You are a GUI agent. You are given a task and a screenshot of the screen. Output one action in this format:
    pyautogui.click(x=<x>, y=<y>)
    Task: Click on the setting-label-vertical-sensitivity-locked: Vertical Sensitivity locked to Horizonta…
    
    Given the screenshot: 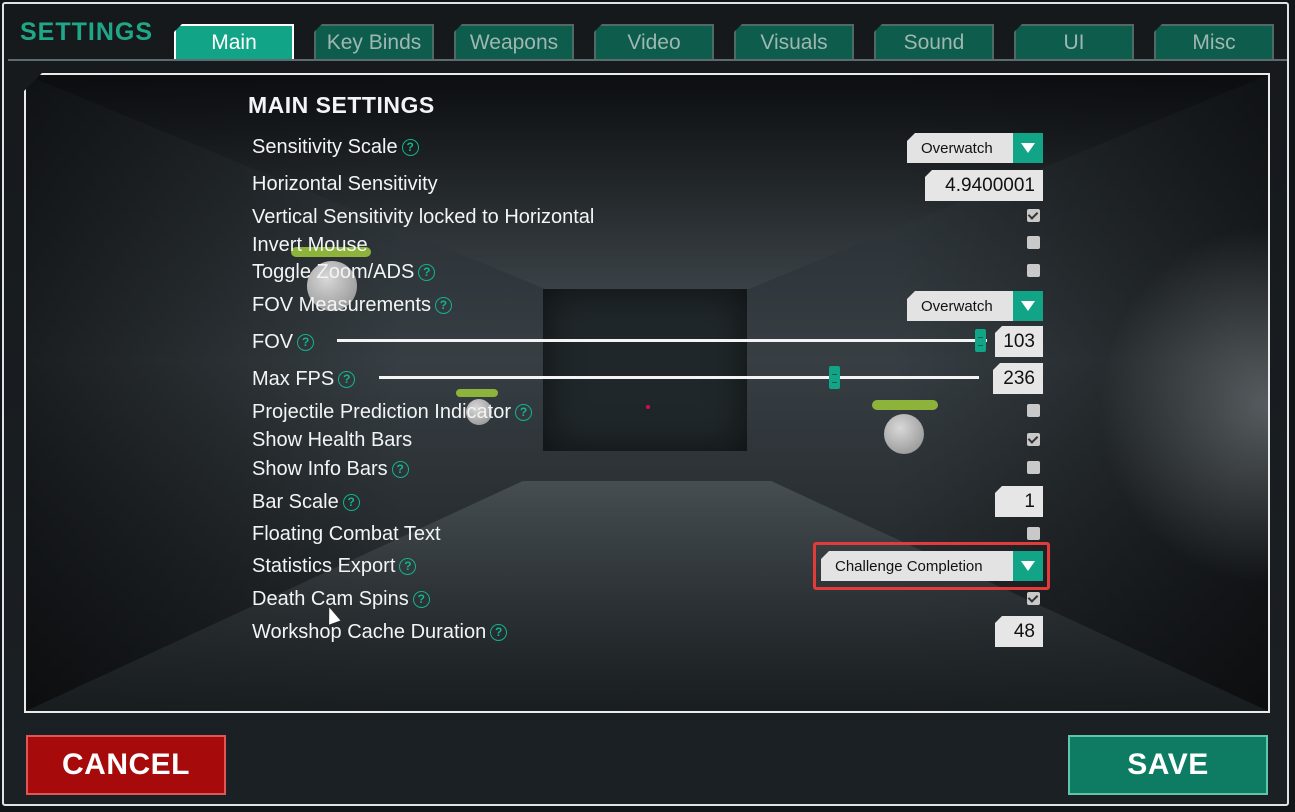 What is the action you would take?
    pyautogui.click(x=423, y=217)
    